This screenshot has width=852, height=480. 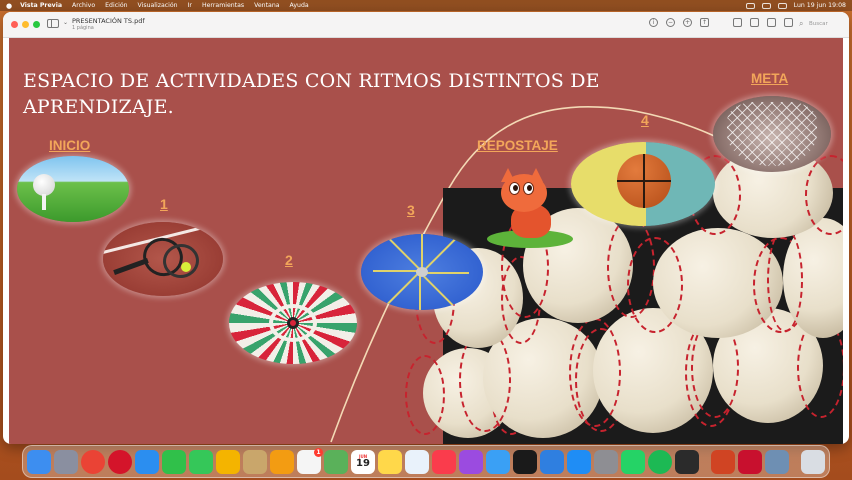 What do you see at coordinates (9, 6) in the screenshot?
I see `apple-menu-icon: ●` at bounding box center [9, 6].